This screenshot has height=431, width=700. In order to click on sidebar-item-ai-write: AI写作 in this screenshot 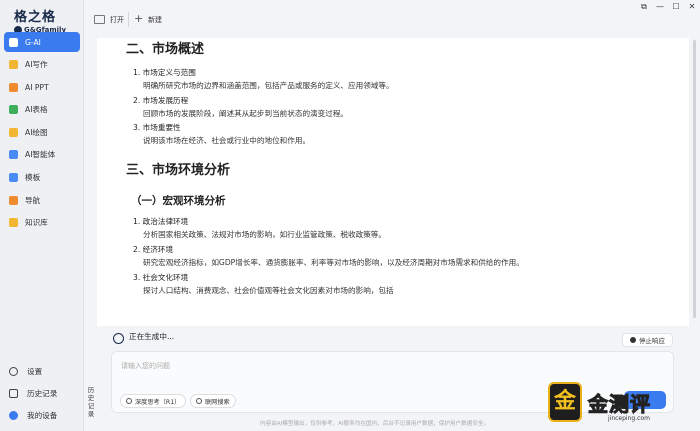, I will do `click(42, 65)`.